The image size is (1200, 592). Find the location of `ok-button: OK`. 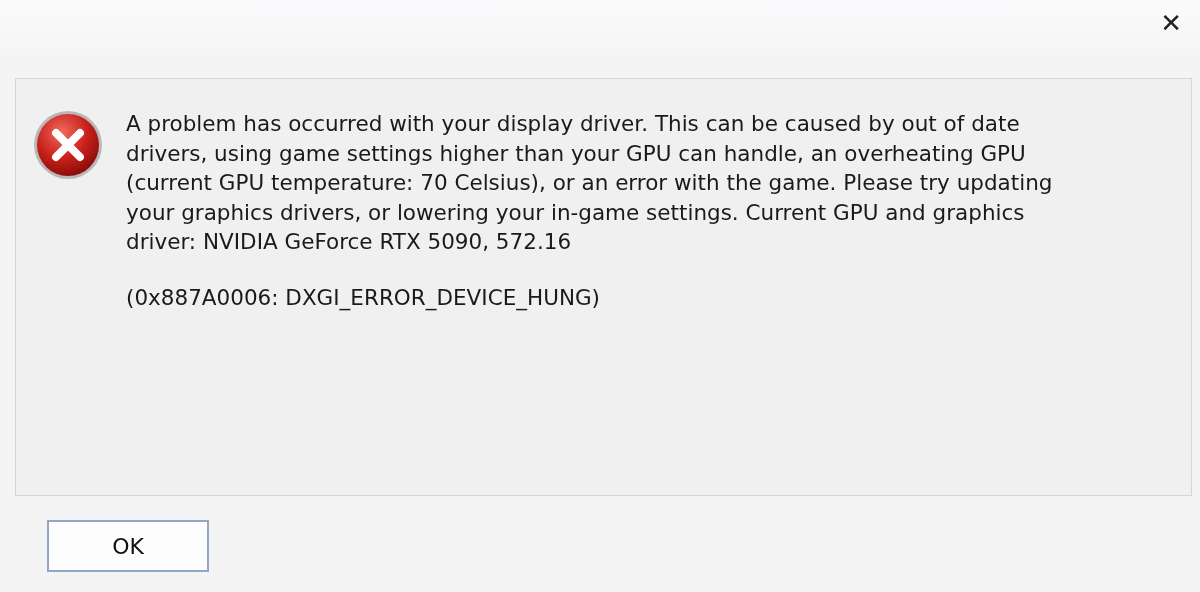

ok-button: OK is located at coordinates (128, 546).